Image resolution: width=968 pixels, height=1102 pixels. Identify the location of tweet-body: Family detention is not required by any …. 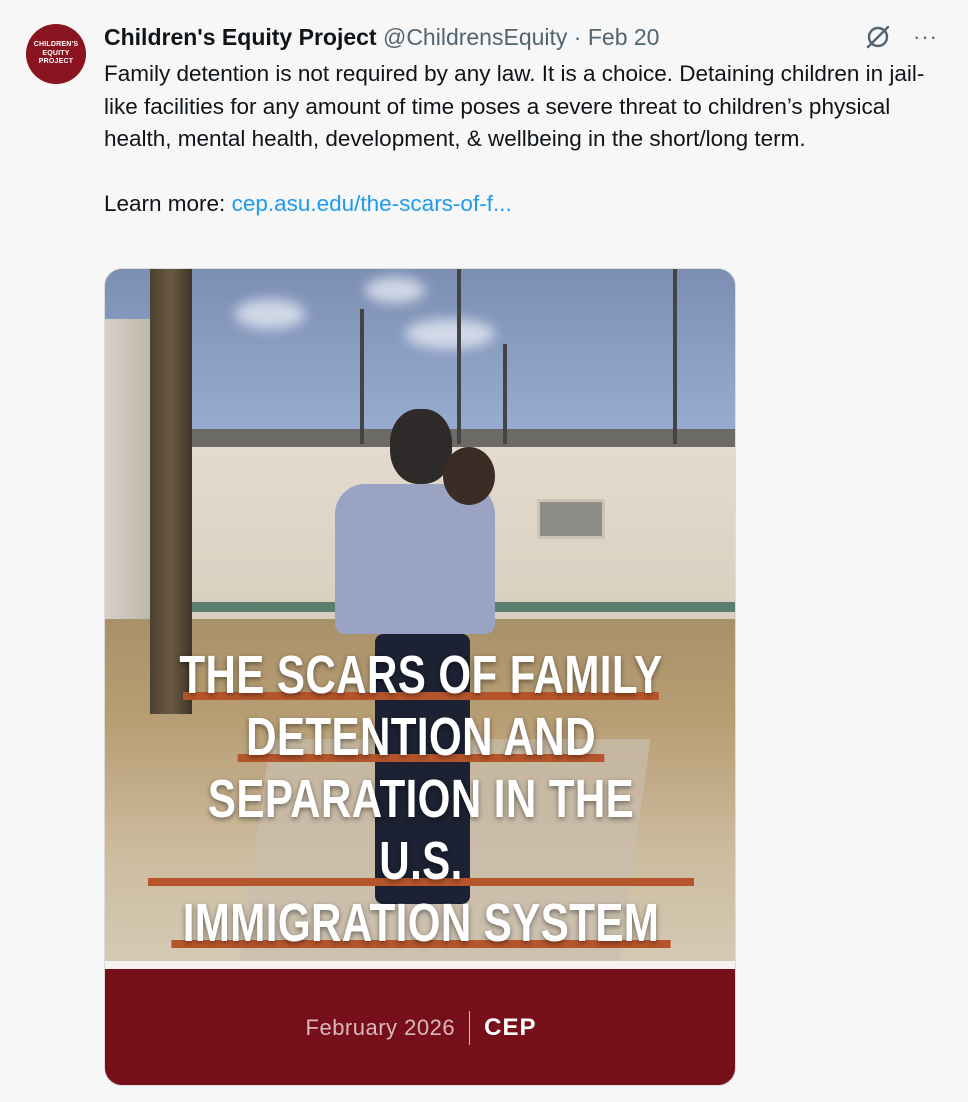
(514, 106).